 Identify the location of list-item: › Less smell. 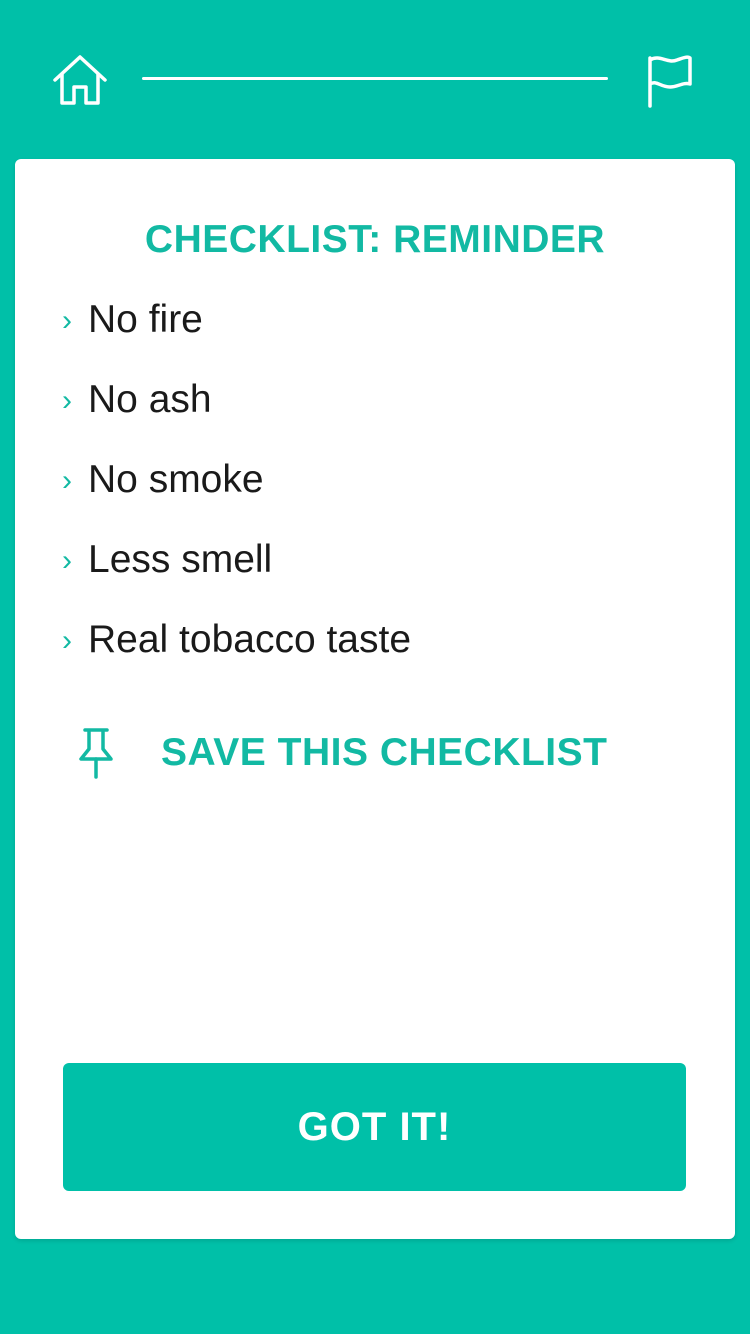
(236, 560).